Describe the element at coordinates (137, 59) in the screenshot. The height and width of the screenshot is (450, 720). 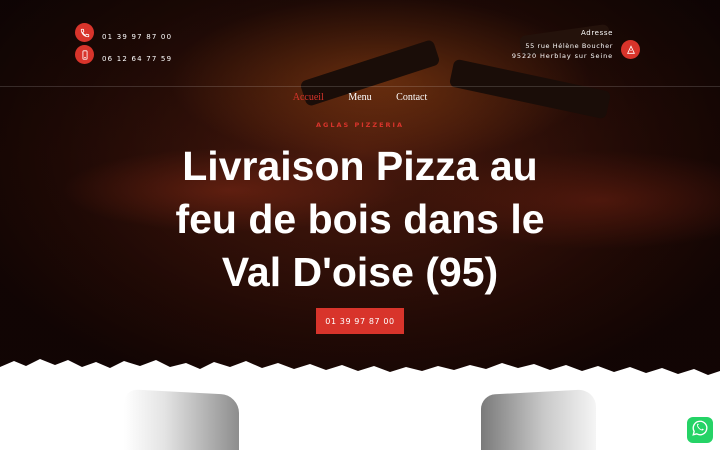
I see `phone-secondary-text: 06 12 64 77 59` at that location.